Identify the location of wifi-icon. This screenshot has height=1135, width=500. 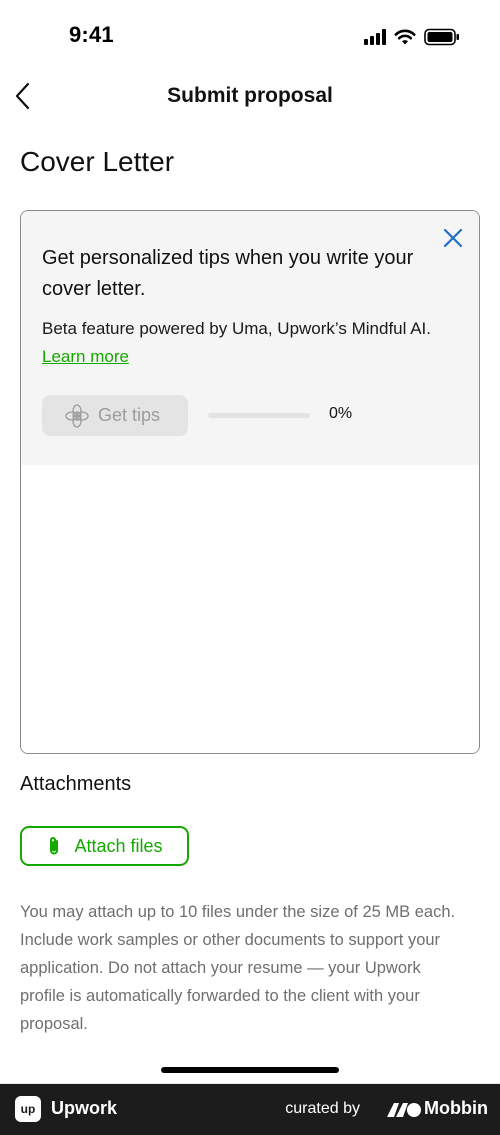
(405, 37).